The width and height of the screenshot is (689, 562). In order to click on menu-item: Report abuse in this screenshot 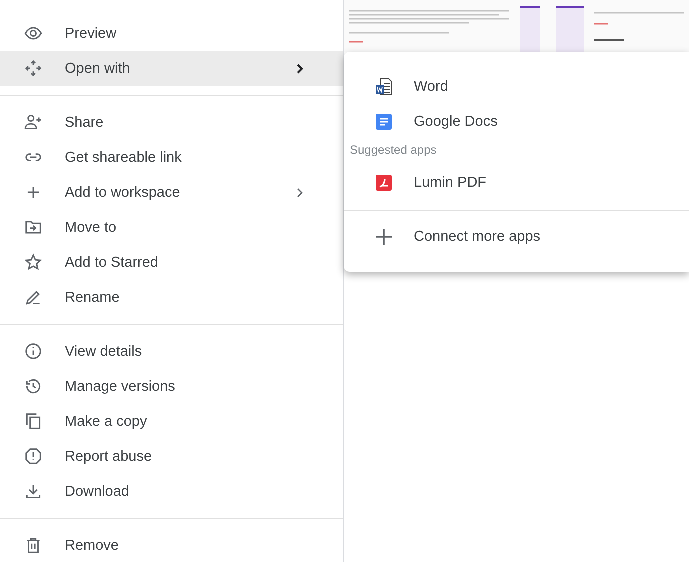, I will do `click(171, 456)`.